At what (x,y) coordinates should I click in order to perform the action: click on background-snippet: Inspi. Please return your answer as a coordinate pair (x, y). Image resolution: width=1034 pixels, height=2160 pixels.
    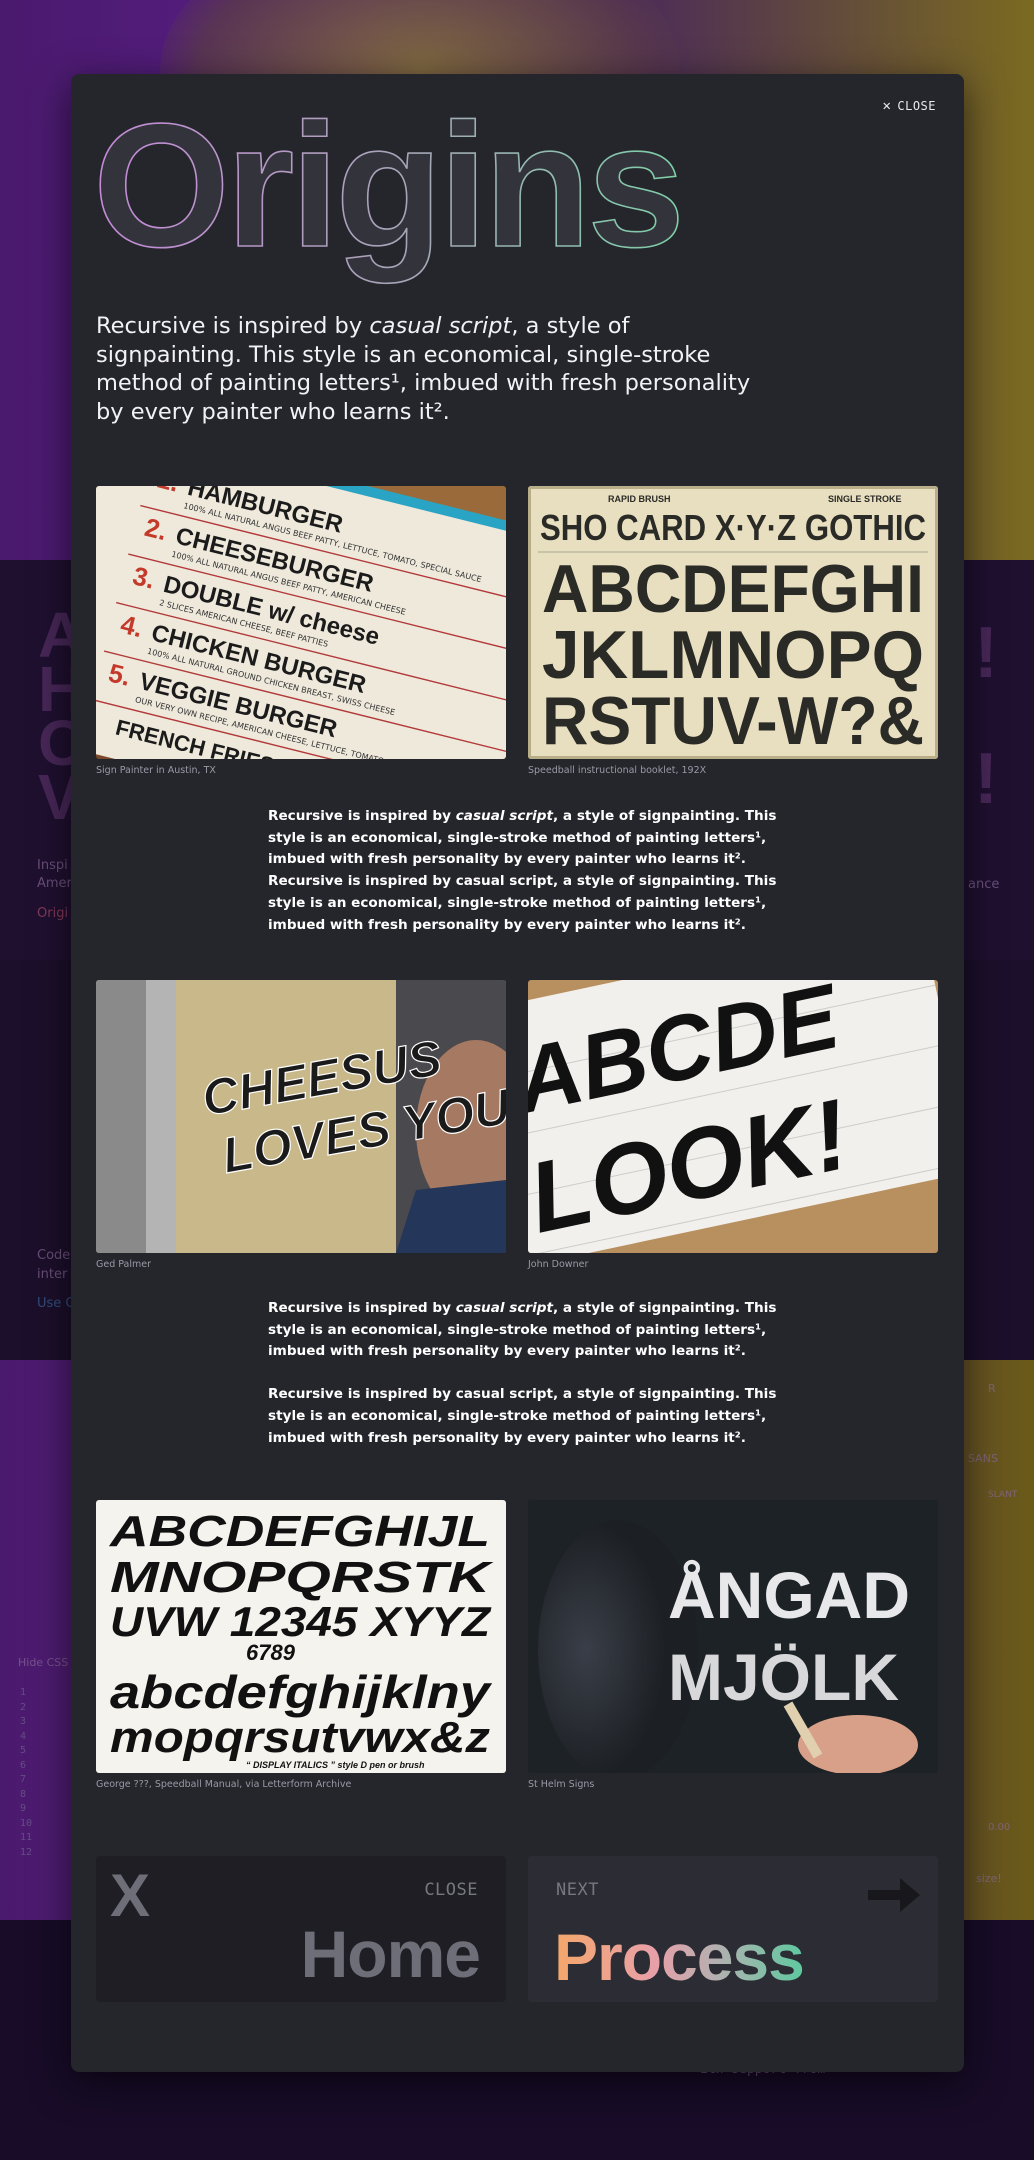
    Looking at the image, I should click on (52, 865).